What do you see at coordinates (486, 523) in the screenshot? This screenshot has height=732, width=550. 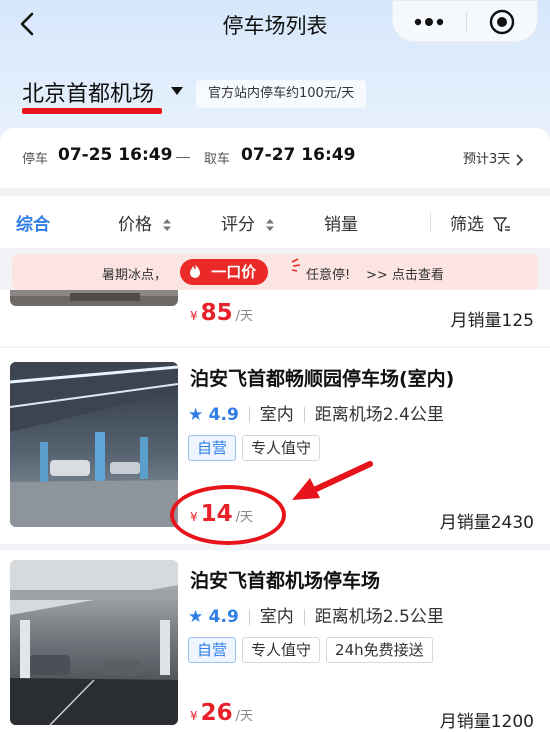 I see `monthly-sales: 月销量2430` at bounding box center [486, 523].